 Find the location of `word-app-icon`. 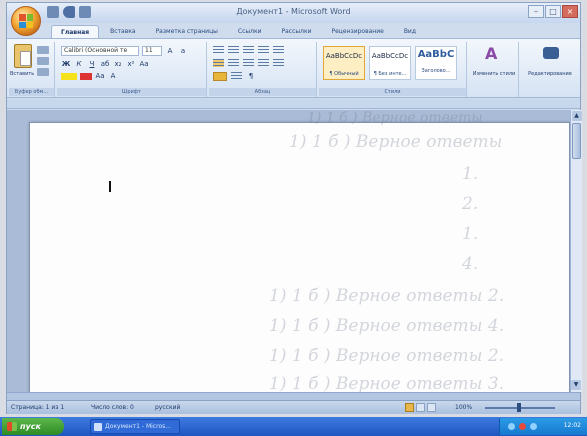

word-app-icon is located at coordinates (98, 427).